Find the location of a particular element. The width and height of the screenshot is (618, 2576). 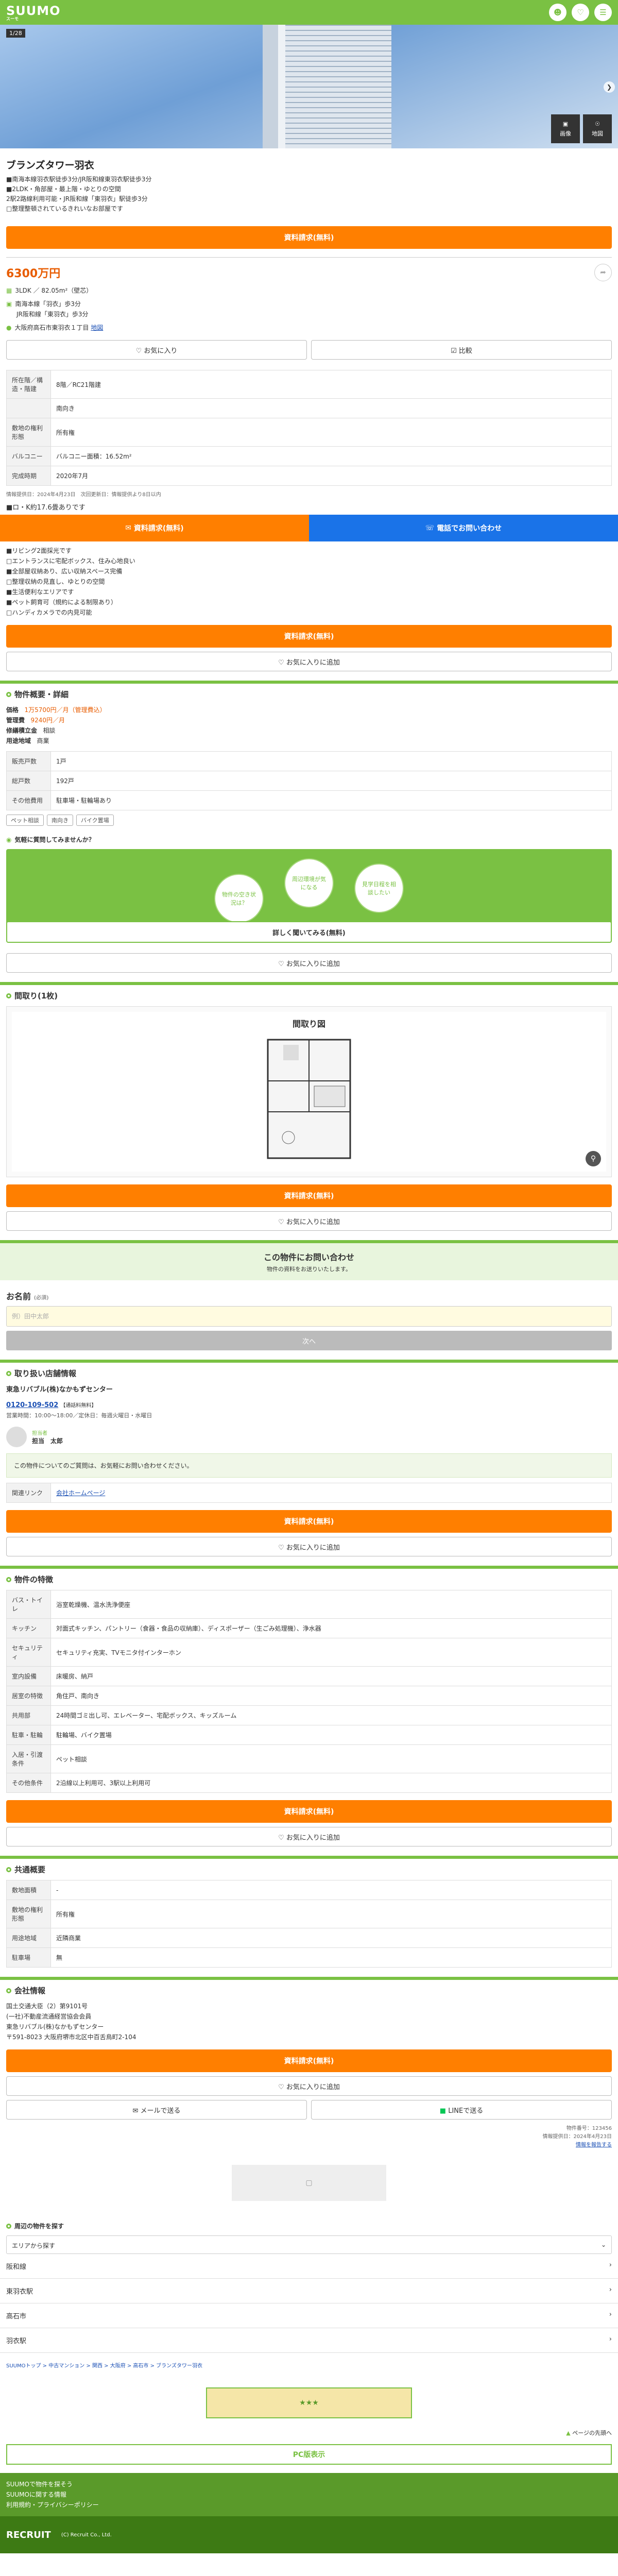

compare-button: ☑ 比較 is located at coordinates (461, 350).